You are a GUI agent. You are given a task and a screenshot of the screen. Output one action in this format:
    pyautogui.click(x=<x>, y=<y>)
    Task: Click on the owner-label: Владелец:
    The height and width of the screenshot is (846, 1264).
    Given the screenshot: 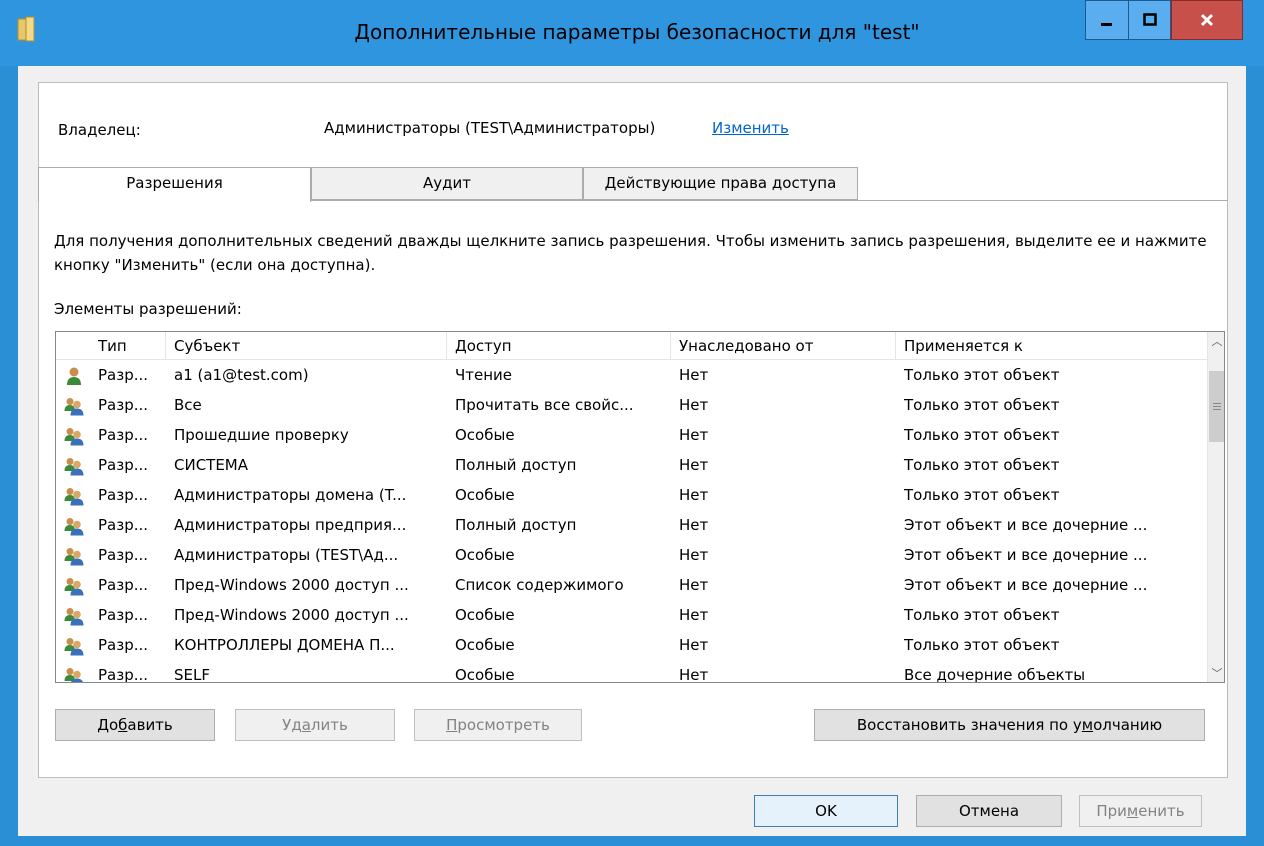 What is the action you would take?
    pyautogui.click(x=99, y=130)
    